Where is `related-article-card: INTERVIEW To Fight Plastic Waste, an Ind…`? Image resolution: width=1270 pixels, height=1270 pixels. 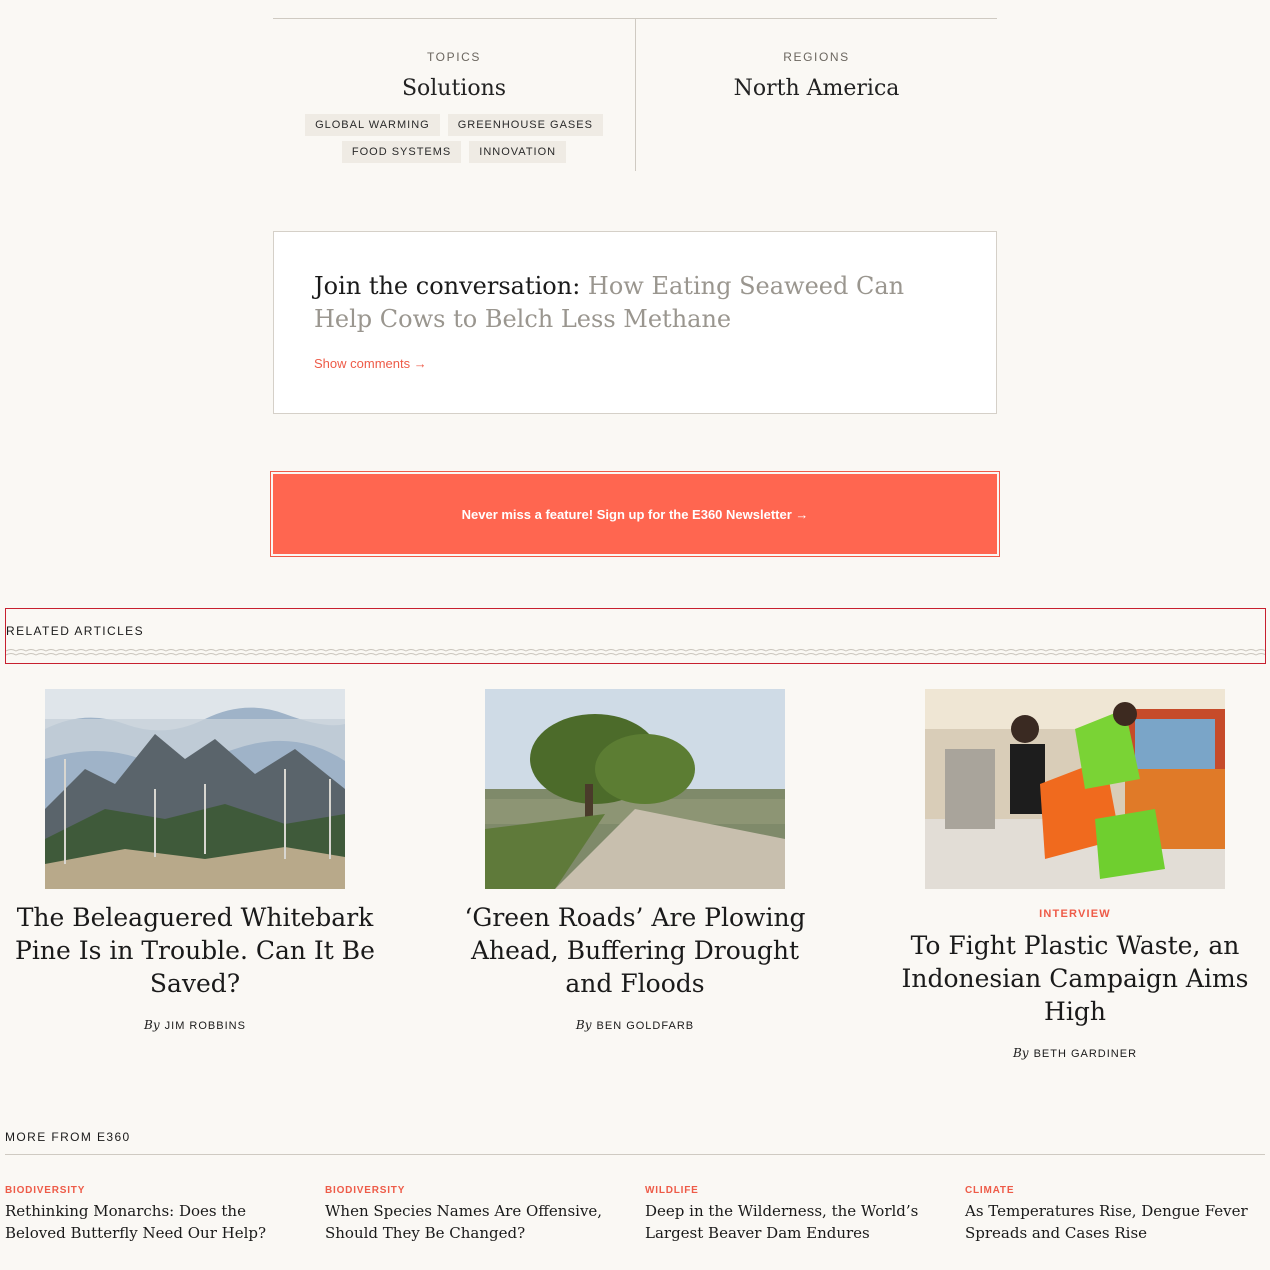 related-article-card: INTERVIEW To Fight Plastic Waste, an Ind… is located at coordinates (1075, 874).